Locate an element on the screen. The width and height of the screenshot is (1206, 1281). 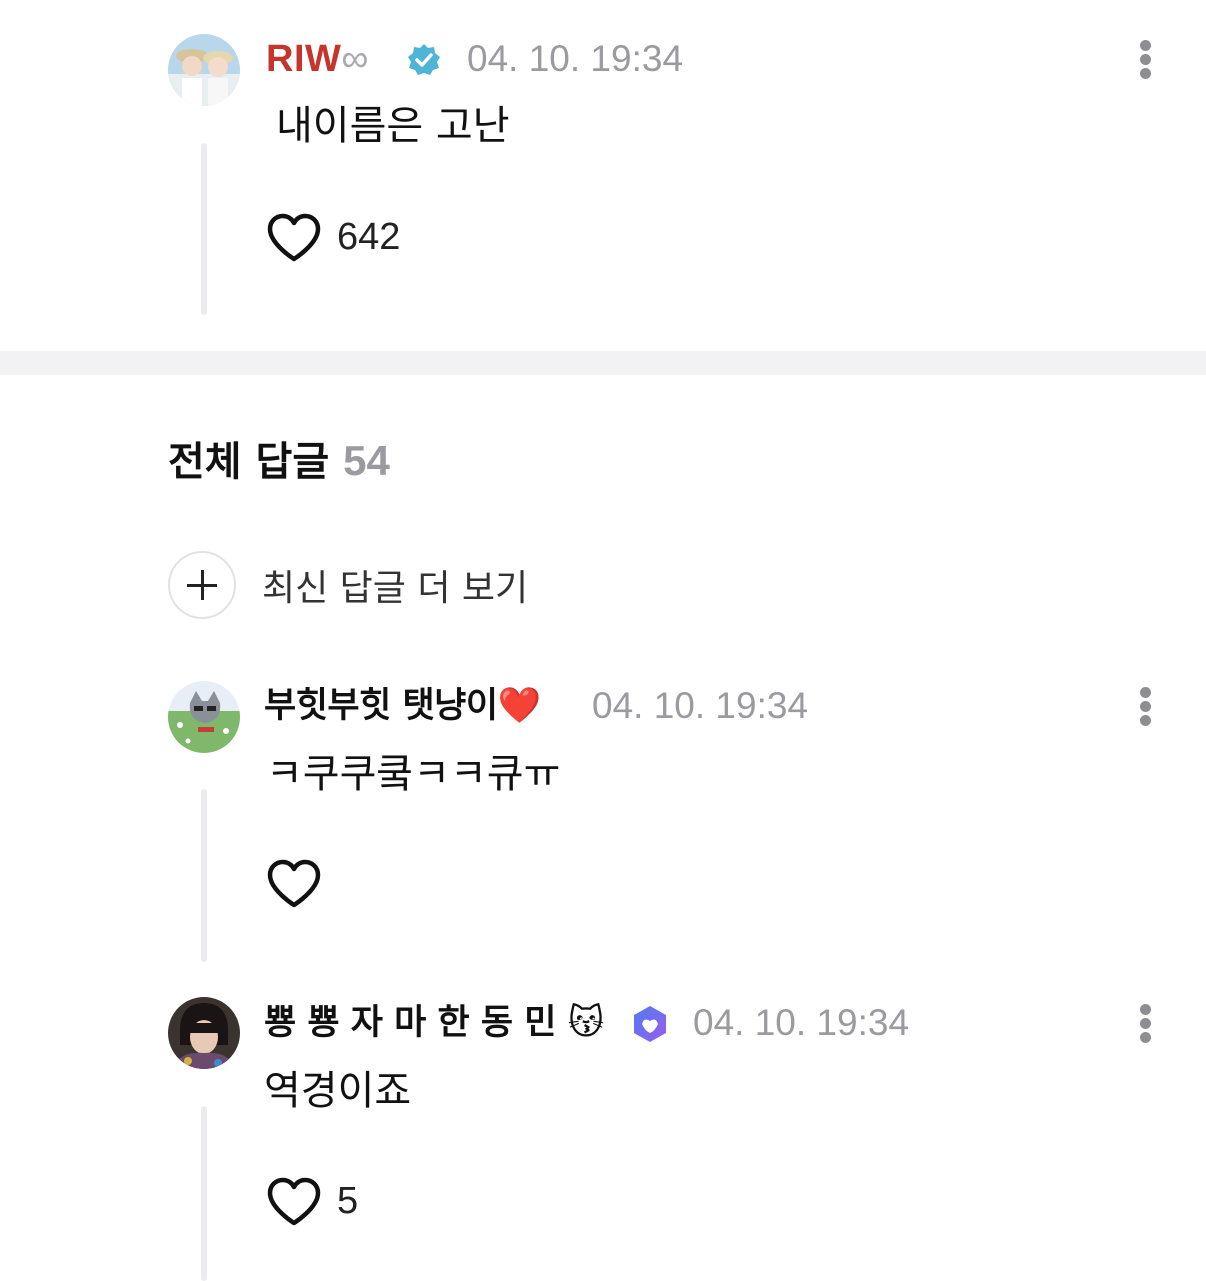
replies-count: 54 is located at coordinates (366, 460).